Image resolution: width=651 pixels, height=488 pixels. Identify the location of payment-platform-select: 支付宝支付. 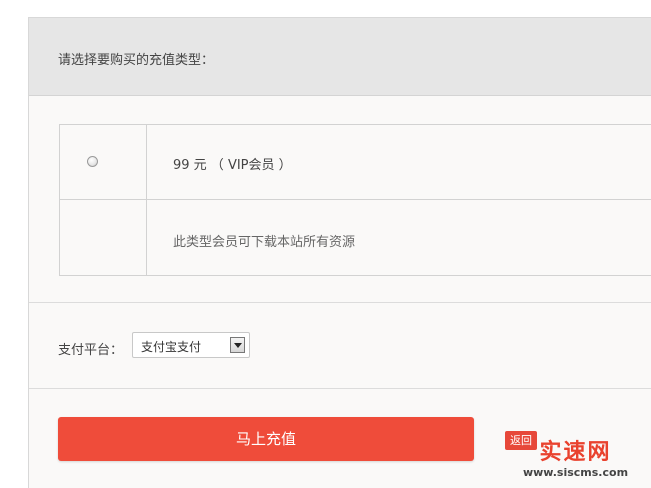
(191, 345).